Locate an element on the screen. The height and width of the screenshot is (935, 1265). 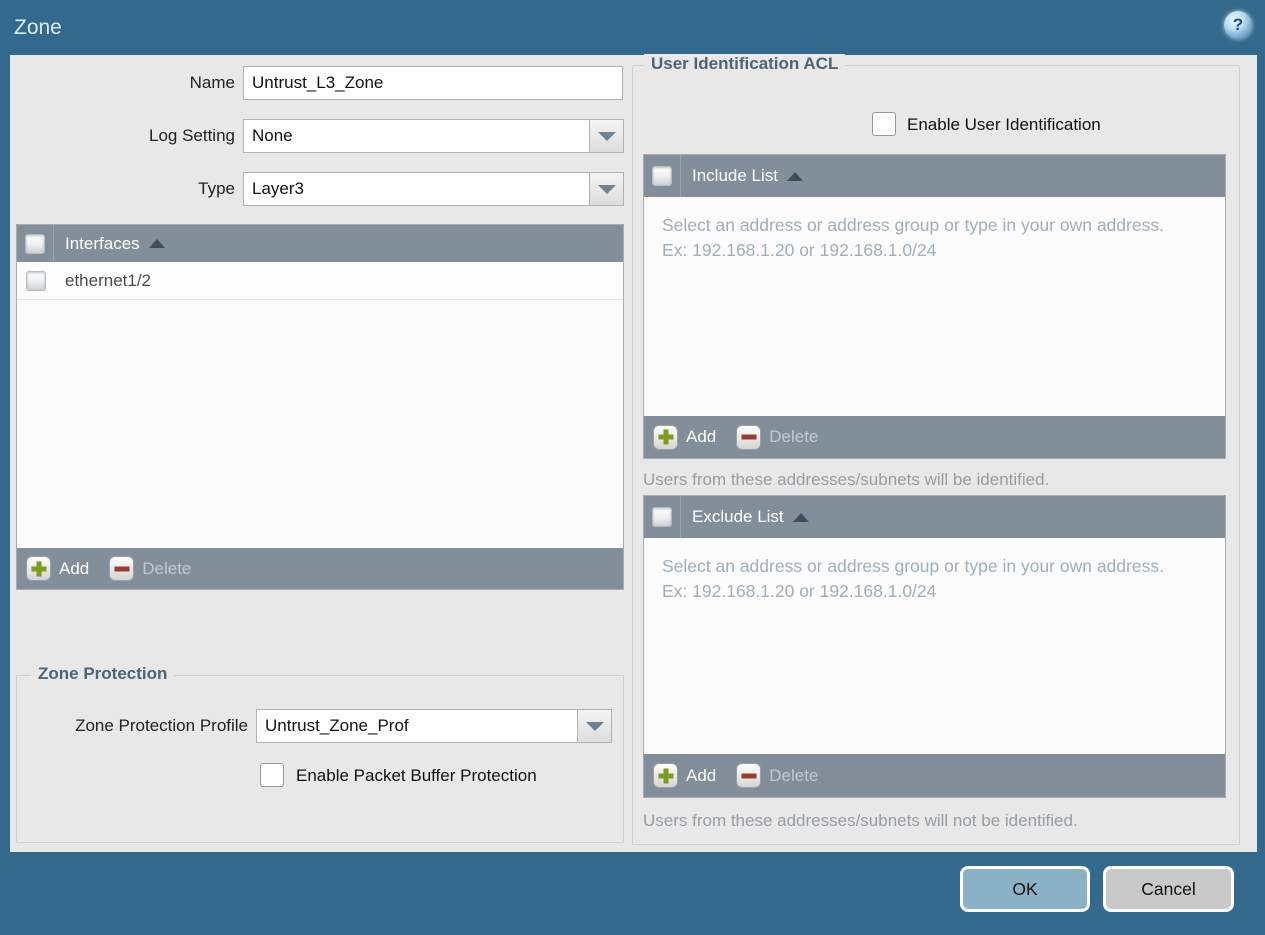
zone-protection-legend: Zone Protection is located at coordinates (103, 674).